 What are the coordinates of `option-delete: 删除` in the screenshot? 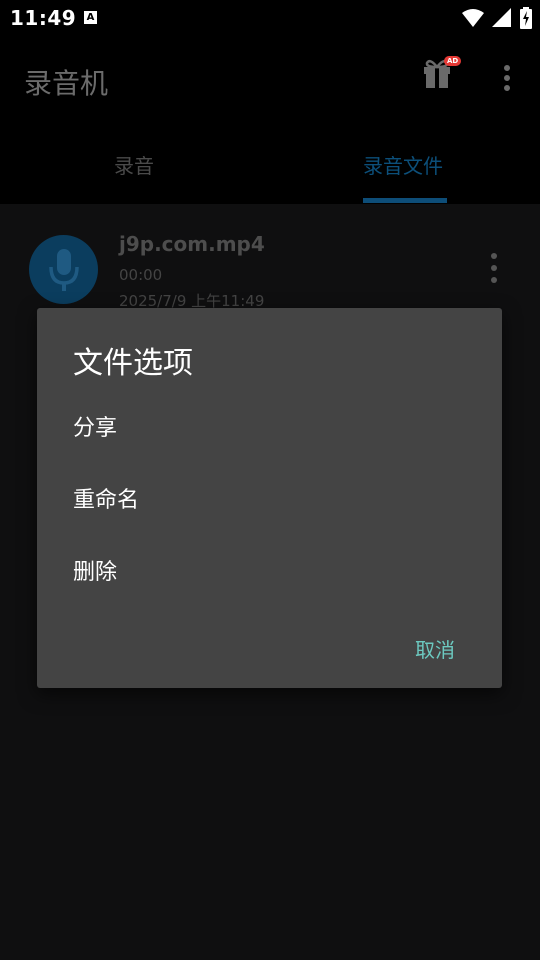 It's located at (95, 570).